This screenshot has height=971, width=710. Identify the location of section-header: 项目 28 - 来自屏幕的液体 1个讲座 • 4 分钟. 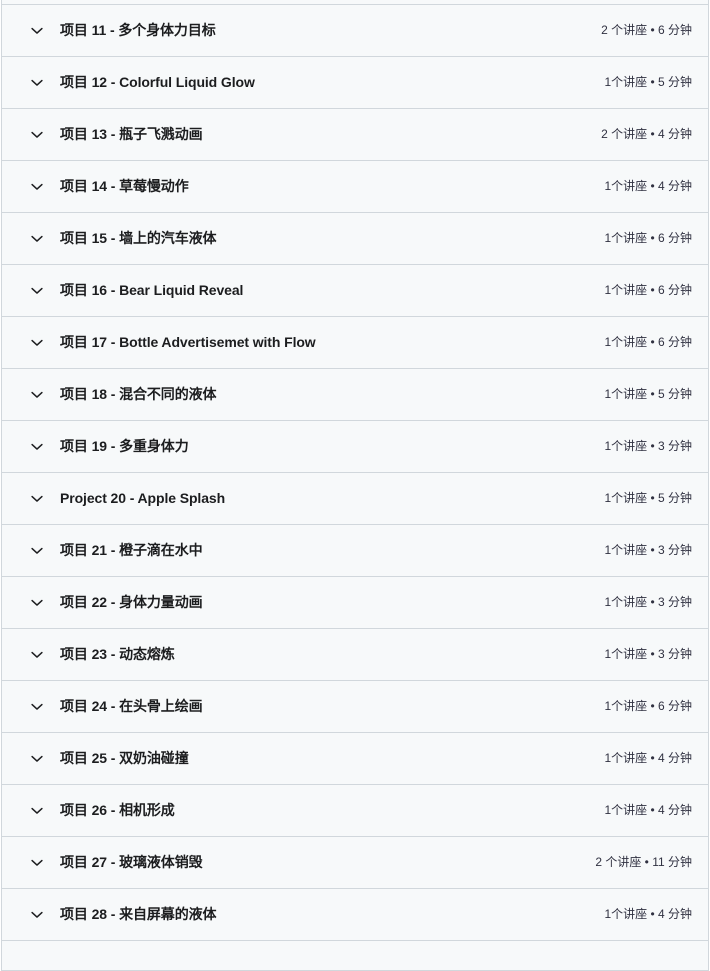
(355, 914).